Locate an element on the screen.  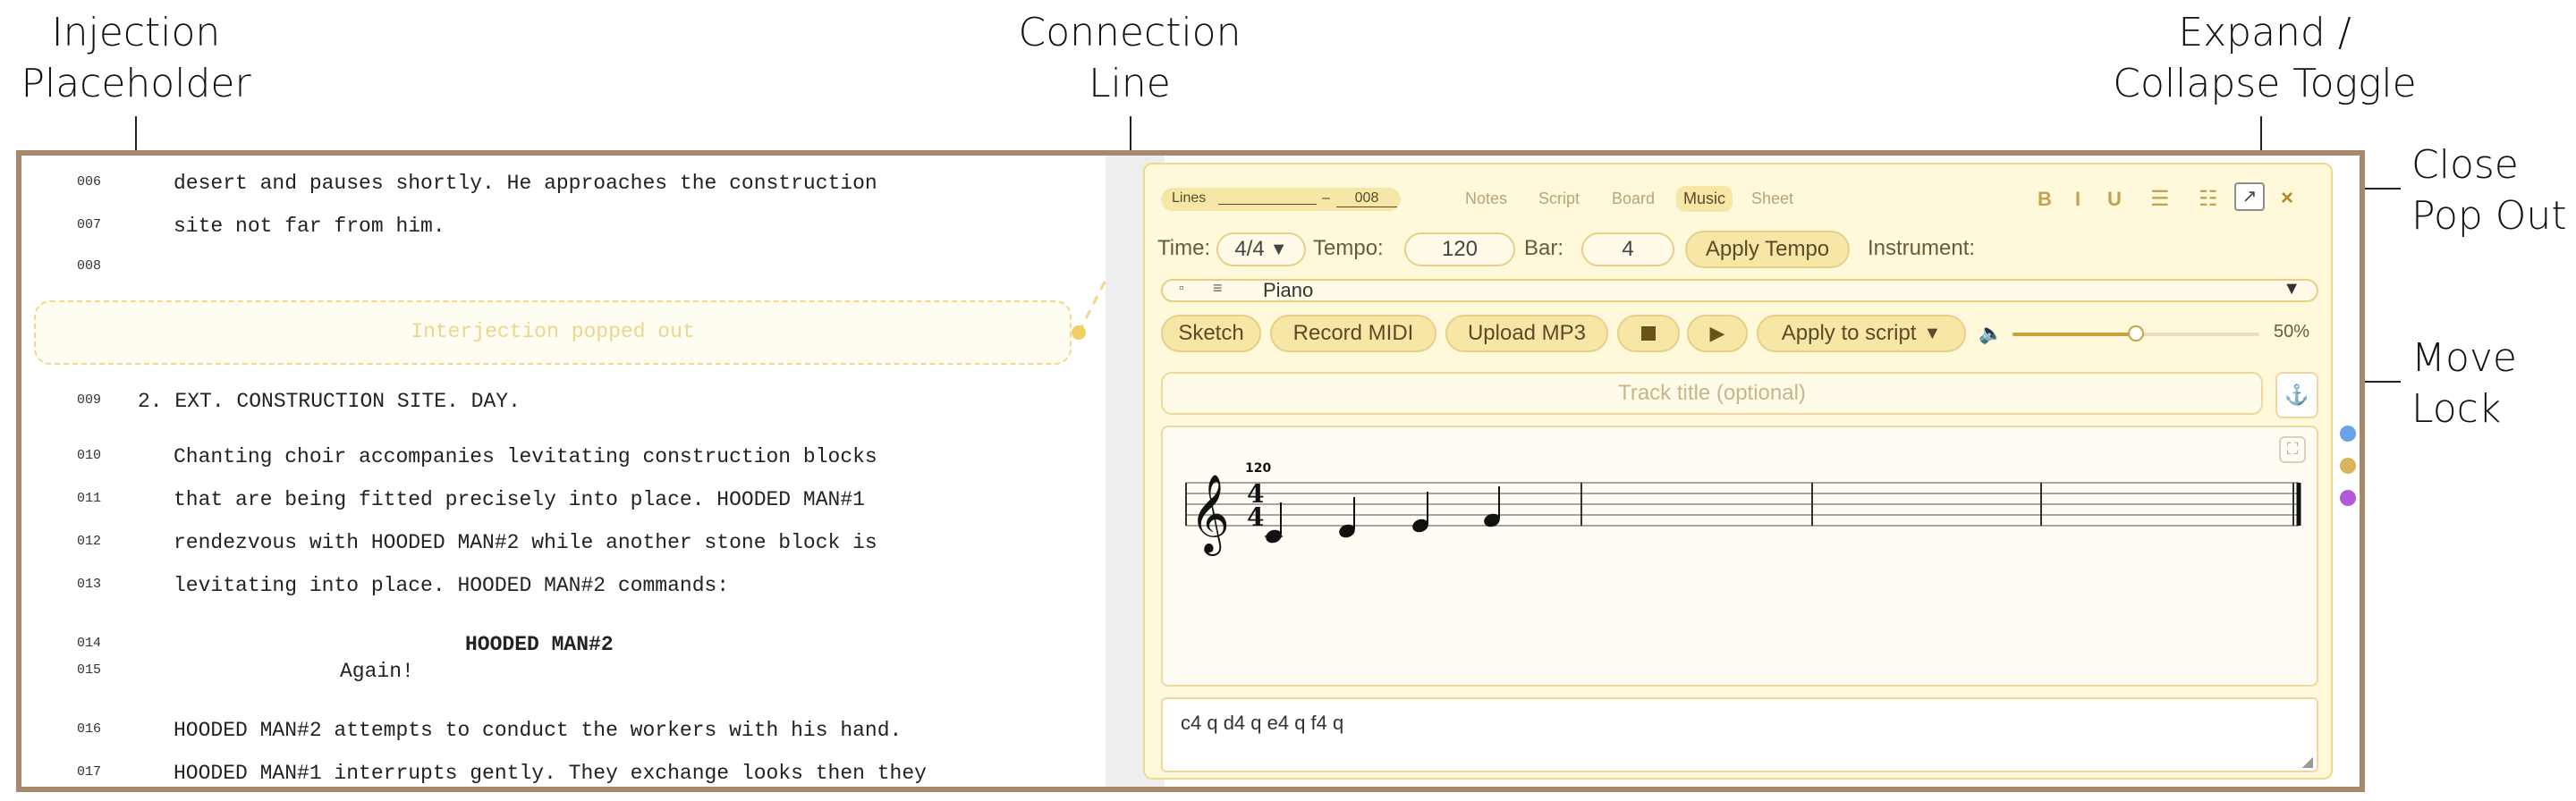
menu-icon: ≡ is located at coordinates (1218, 289).